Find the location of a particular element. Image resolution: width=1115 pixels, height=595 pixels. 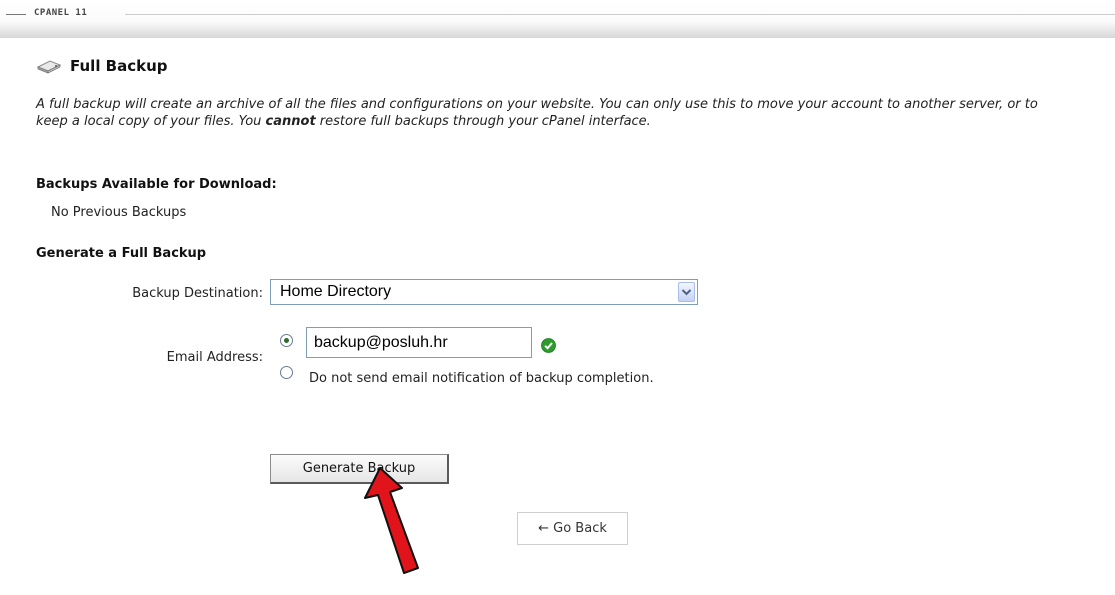

no-backups-text: No Previous Backups is located at coordinates (119, 212).